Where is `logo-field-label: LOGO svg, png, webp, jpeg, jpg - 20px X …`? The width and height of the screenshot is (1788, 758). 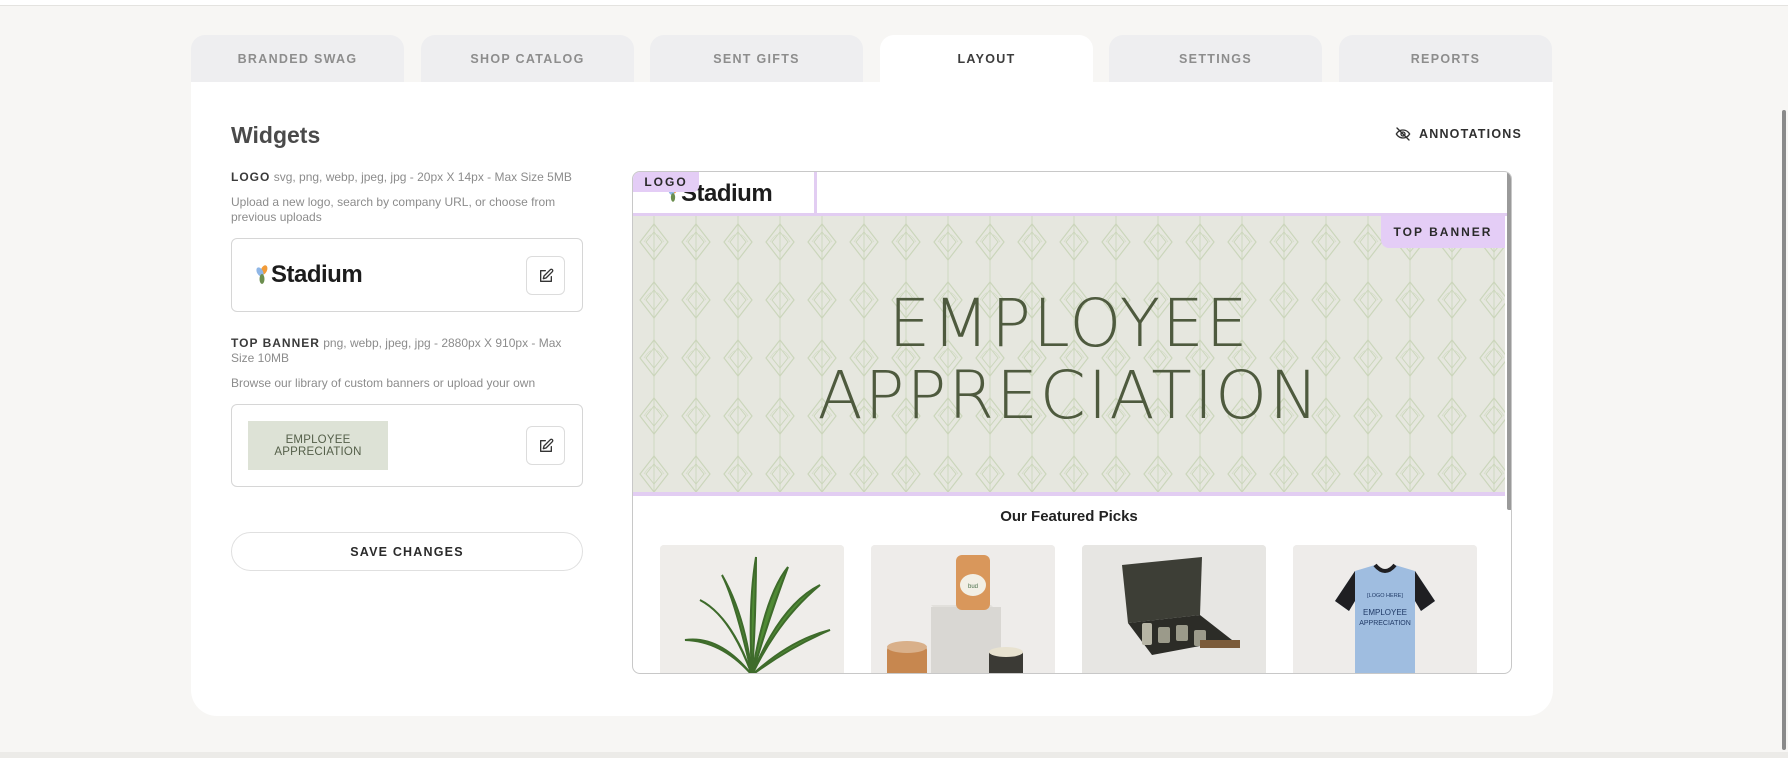 logo-field-label: LOGO svg, png, webp, jpeg, jpg - 20px X … is located at coordinates (408, 177).